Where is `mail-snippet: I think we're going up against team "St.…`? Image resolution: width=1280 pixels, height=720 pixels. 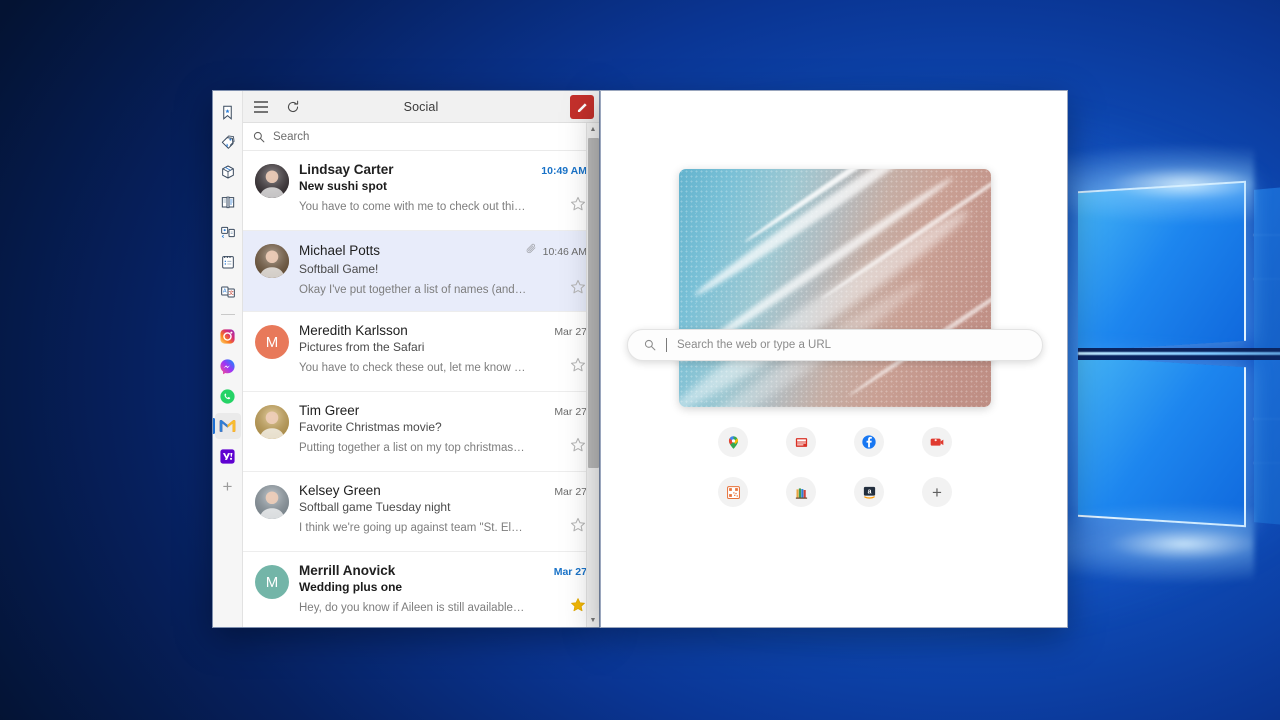
mail-snippet: I think we're going up against team "St.… is located at coordinates (411, 527).